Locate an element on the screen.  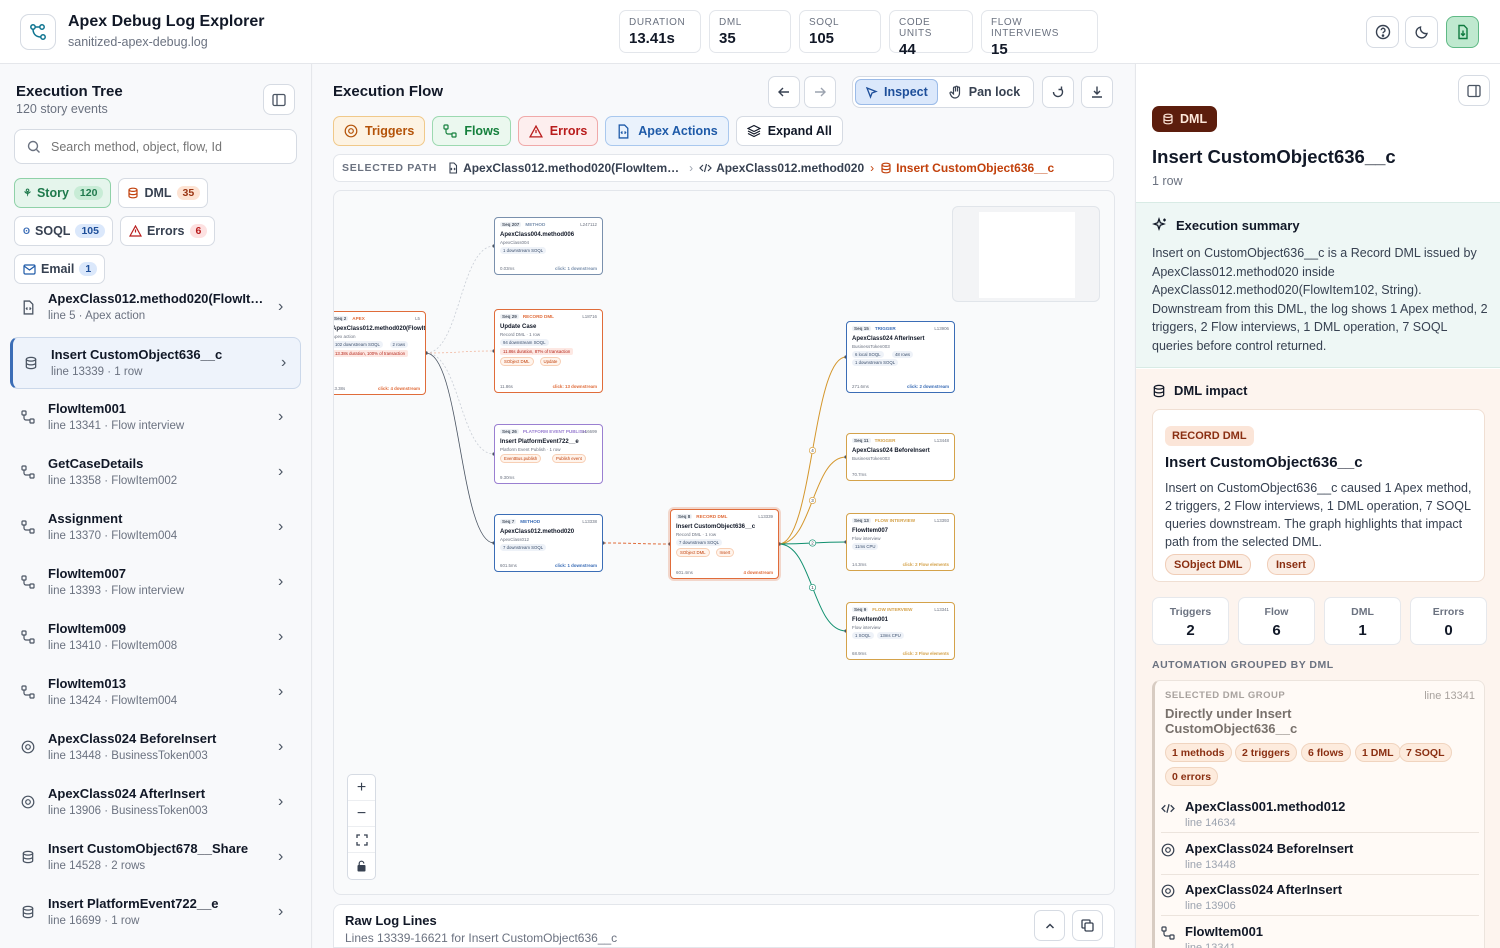
copy-icon is located at coordinates (1087, 925).